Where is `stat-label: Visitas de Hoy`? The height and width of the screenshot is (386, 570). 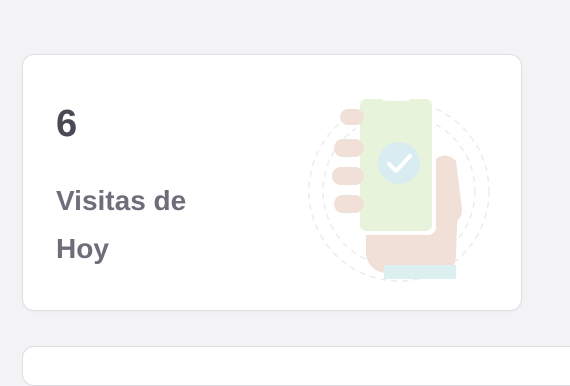
stat-label: Visitas de Hoy is located at coordinates (121, 224).